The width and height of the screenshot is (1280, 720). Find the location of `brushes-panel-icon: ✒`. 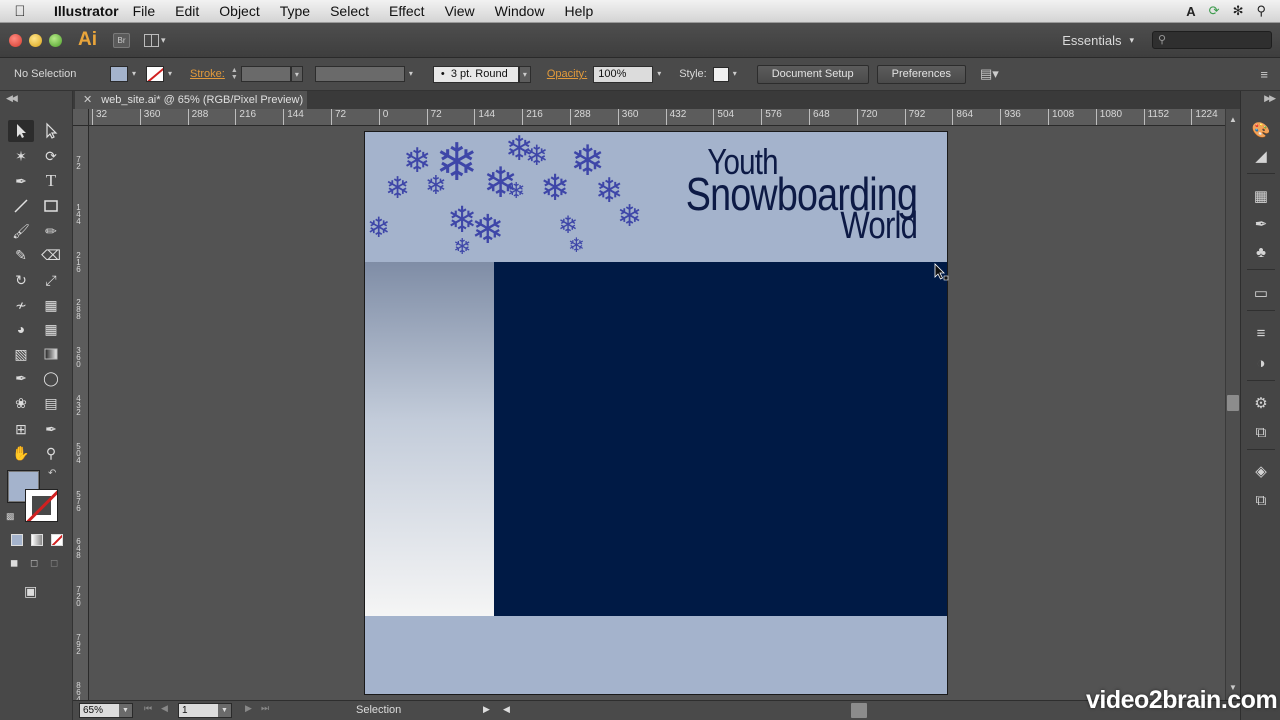

brushes-panel-icon: ✒ is located at coordinates (1261, 224).